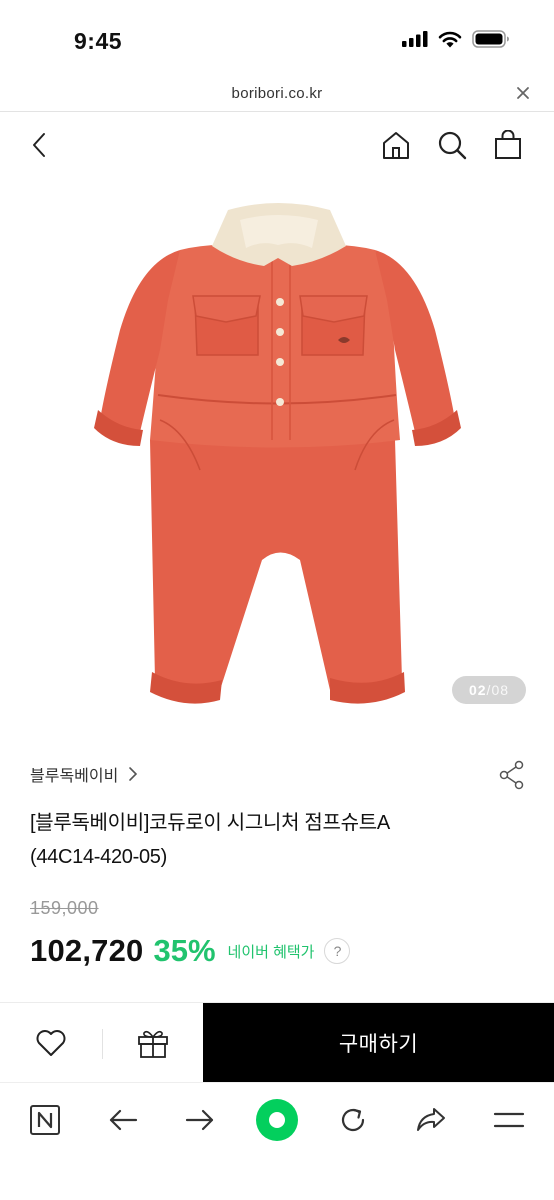 This screenshot has height=1200, width=554. I want to click on status-bar: 9:45, so click(277, 39).